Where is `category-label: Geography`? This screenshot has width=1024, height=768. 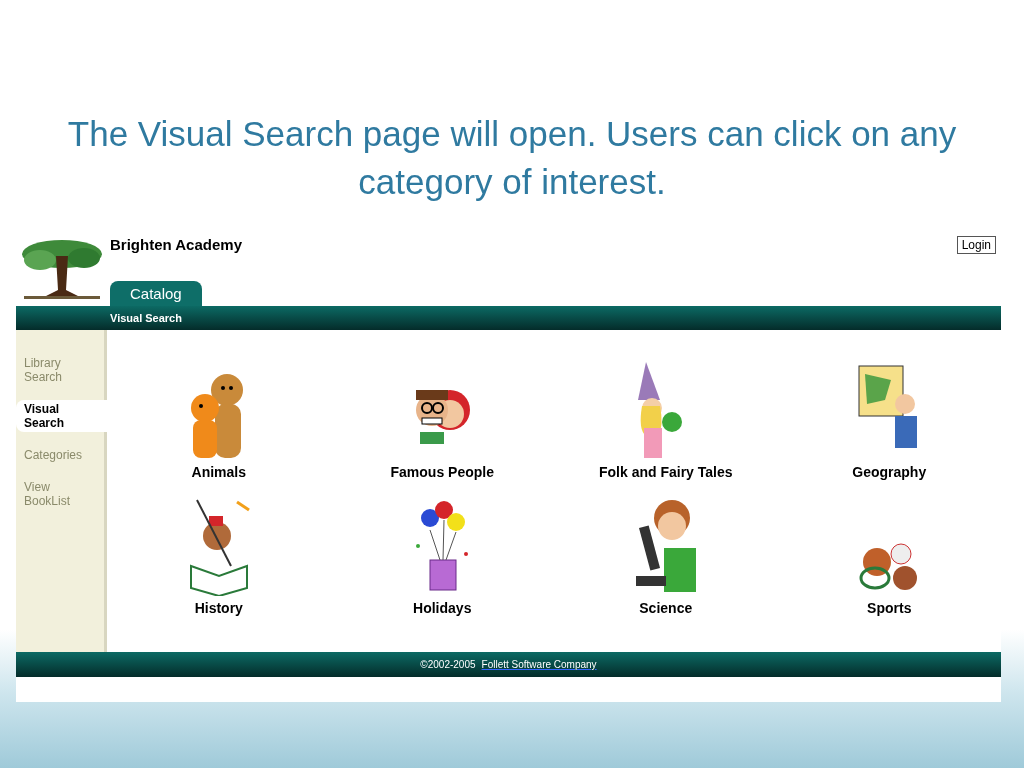 category-label: Geography is located at coordinates (889, 472).